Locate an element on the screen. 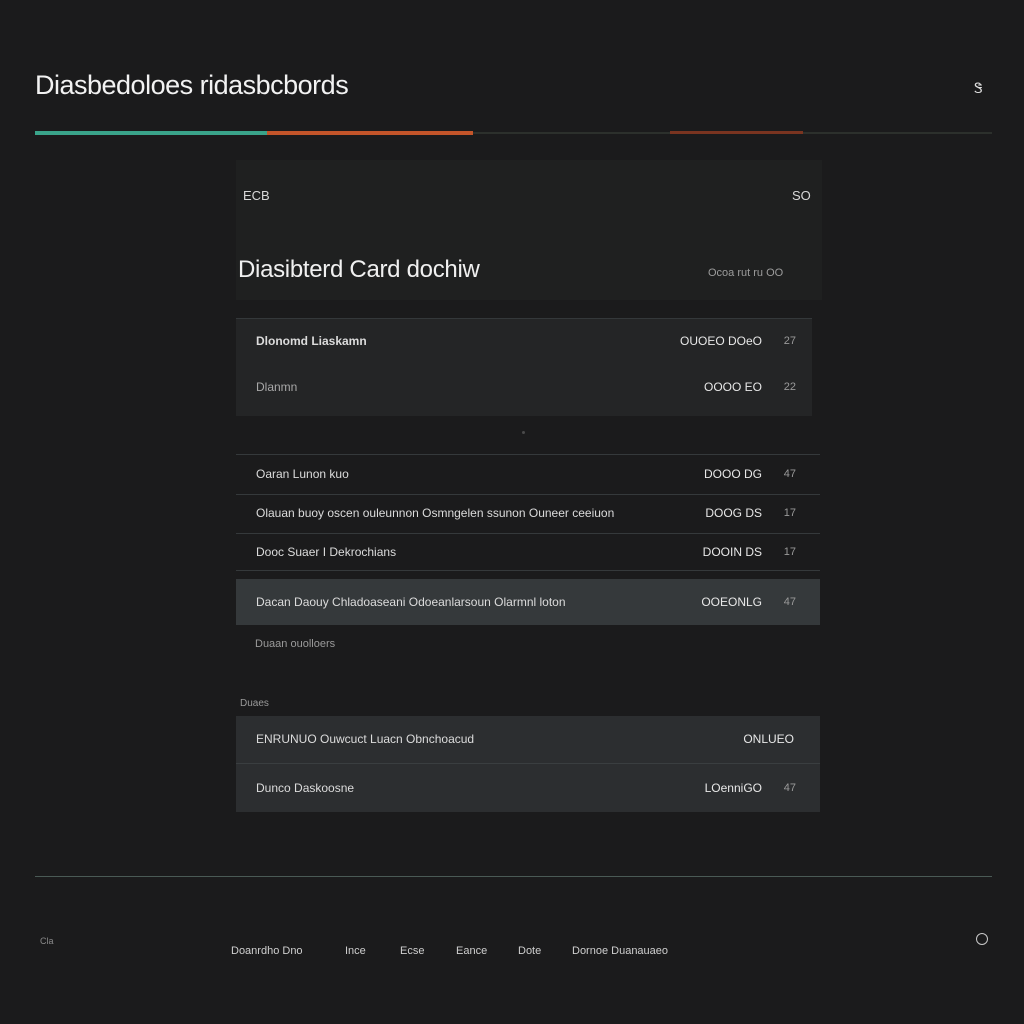  row-value: OUOEO DOeO is located at coordinates (720, 341).